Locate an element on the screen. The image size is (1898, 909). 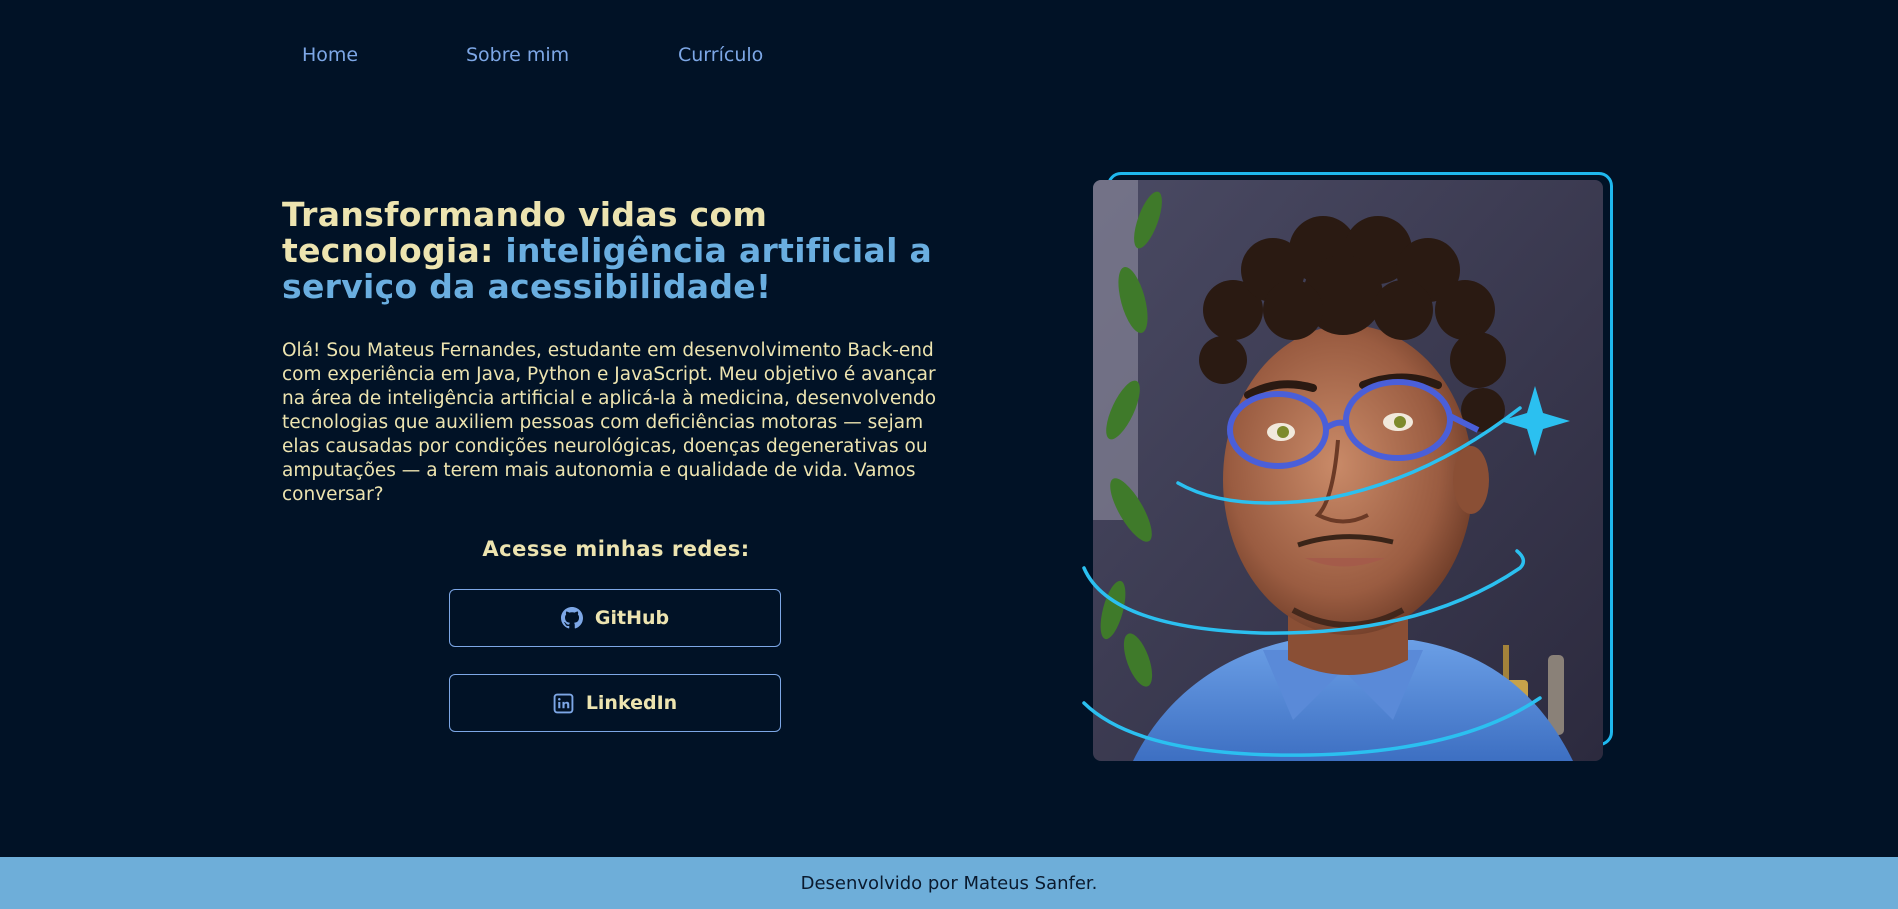
site-footer: Desenvolvido por Mateus Sanfer. is located at coordinates (949, 883).